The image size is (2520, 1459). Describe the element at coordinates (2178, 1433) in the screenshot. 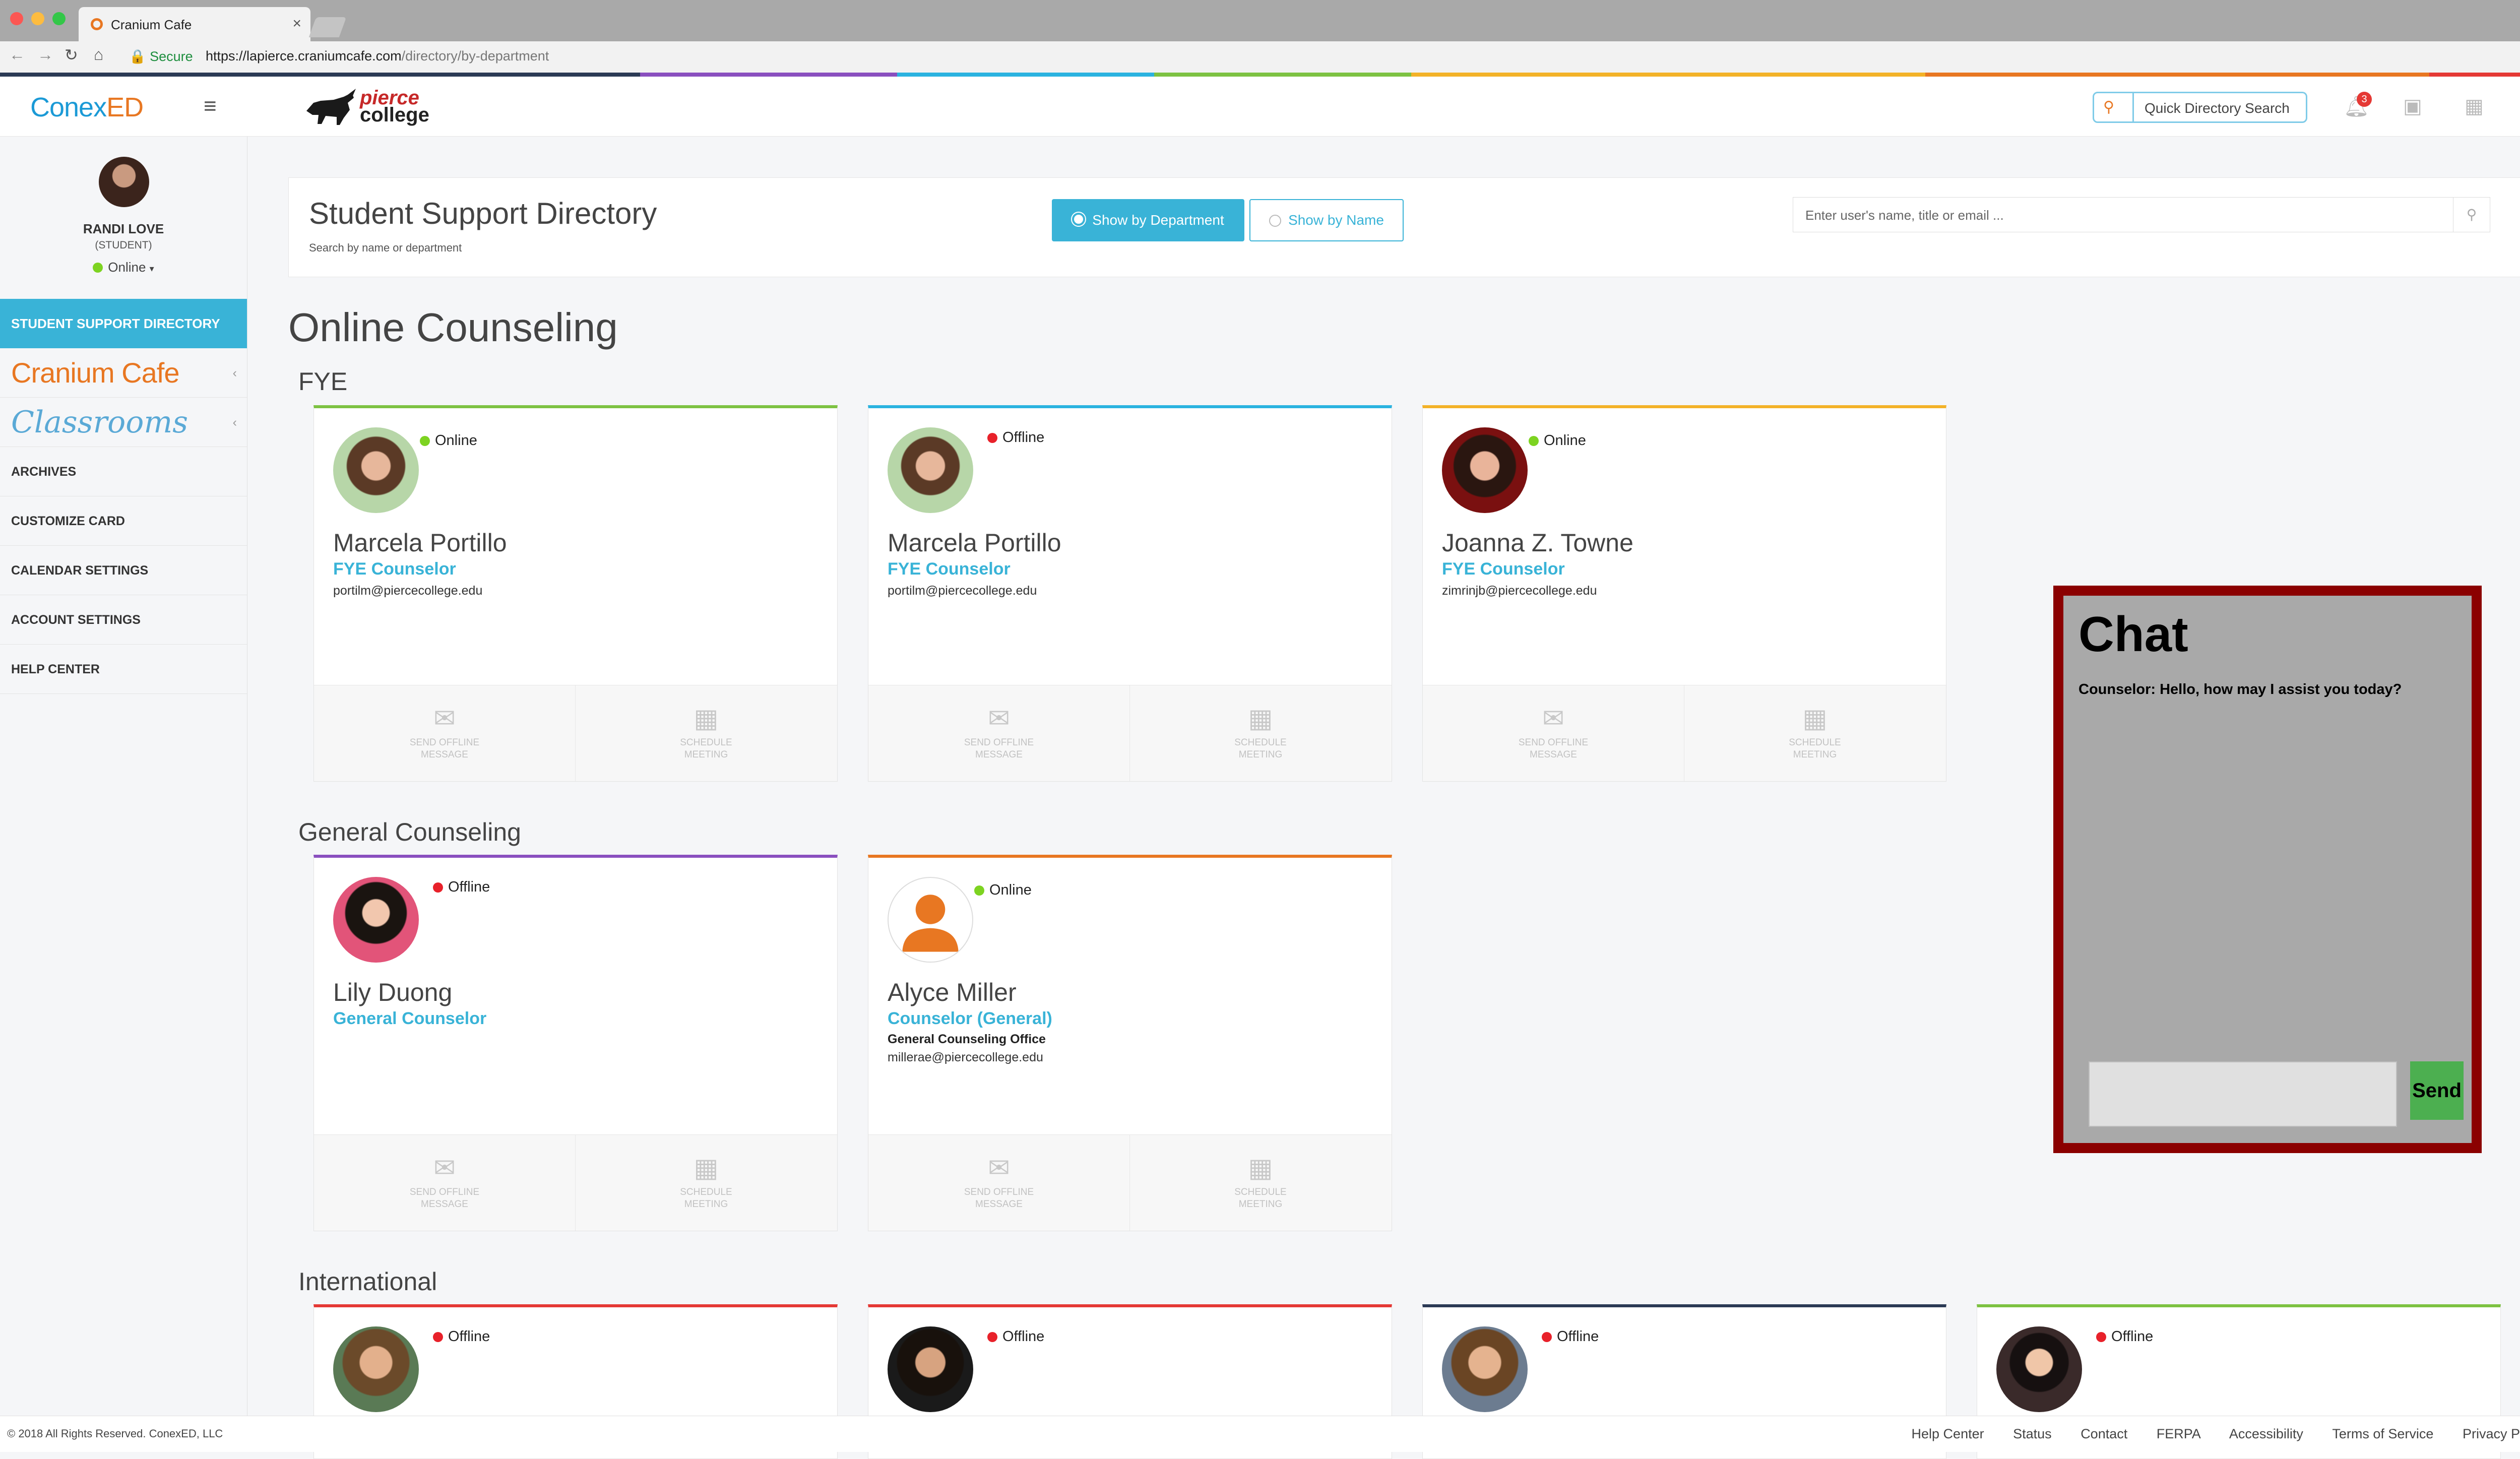

I see `footer-link-ferpa: FERPA` at that location.